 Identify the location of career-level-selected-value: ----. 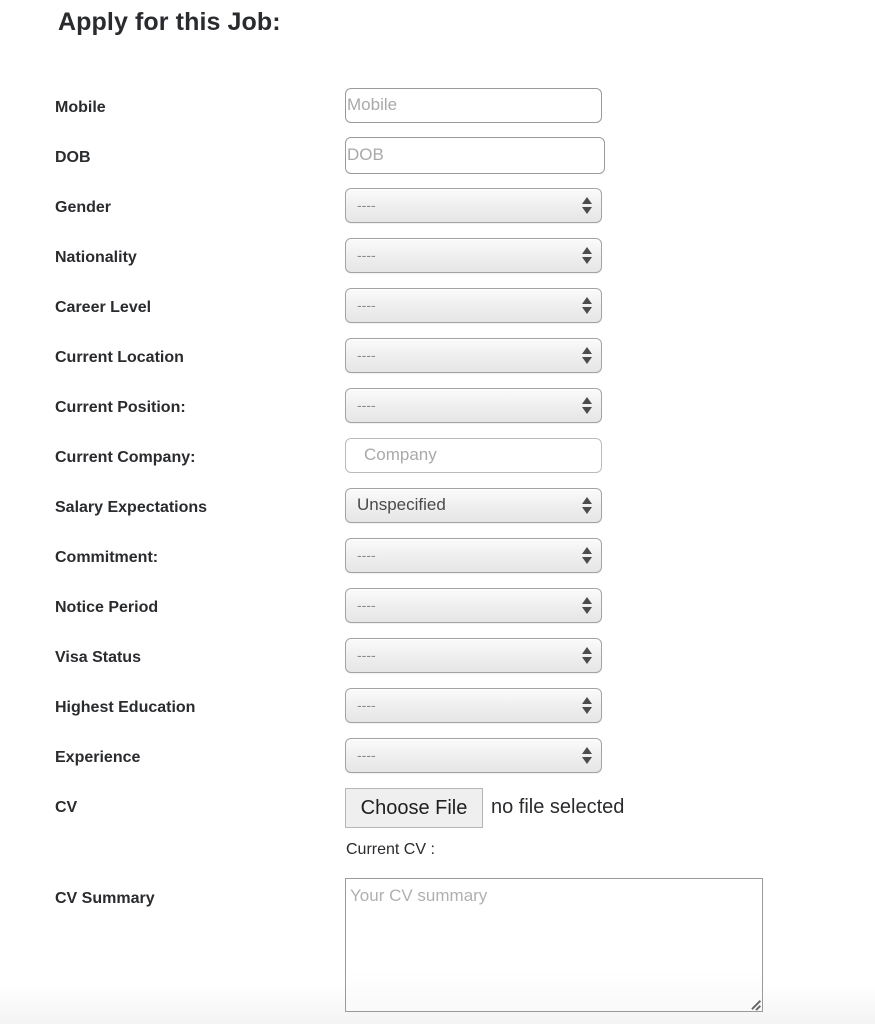
(366, 305).